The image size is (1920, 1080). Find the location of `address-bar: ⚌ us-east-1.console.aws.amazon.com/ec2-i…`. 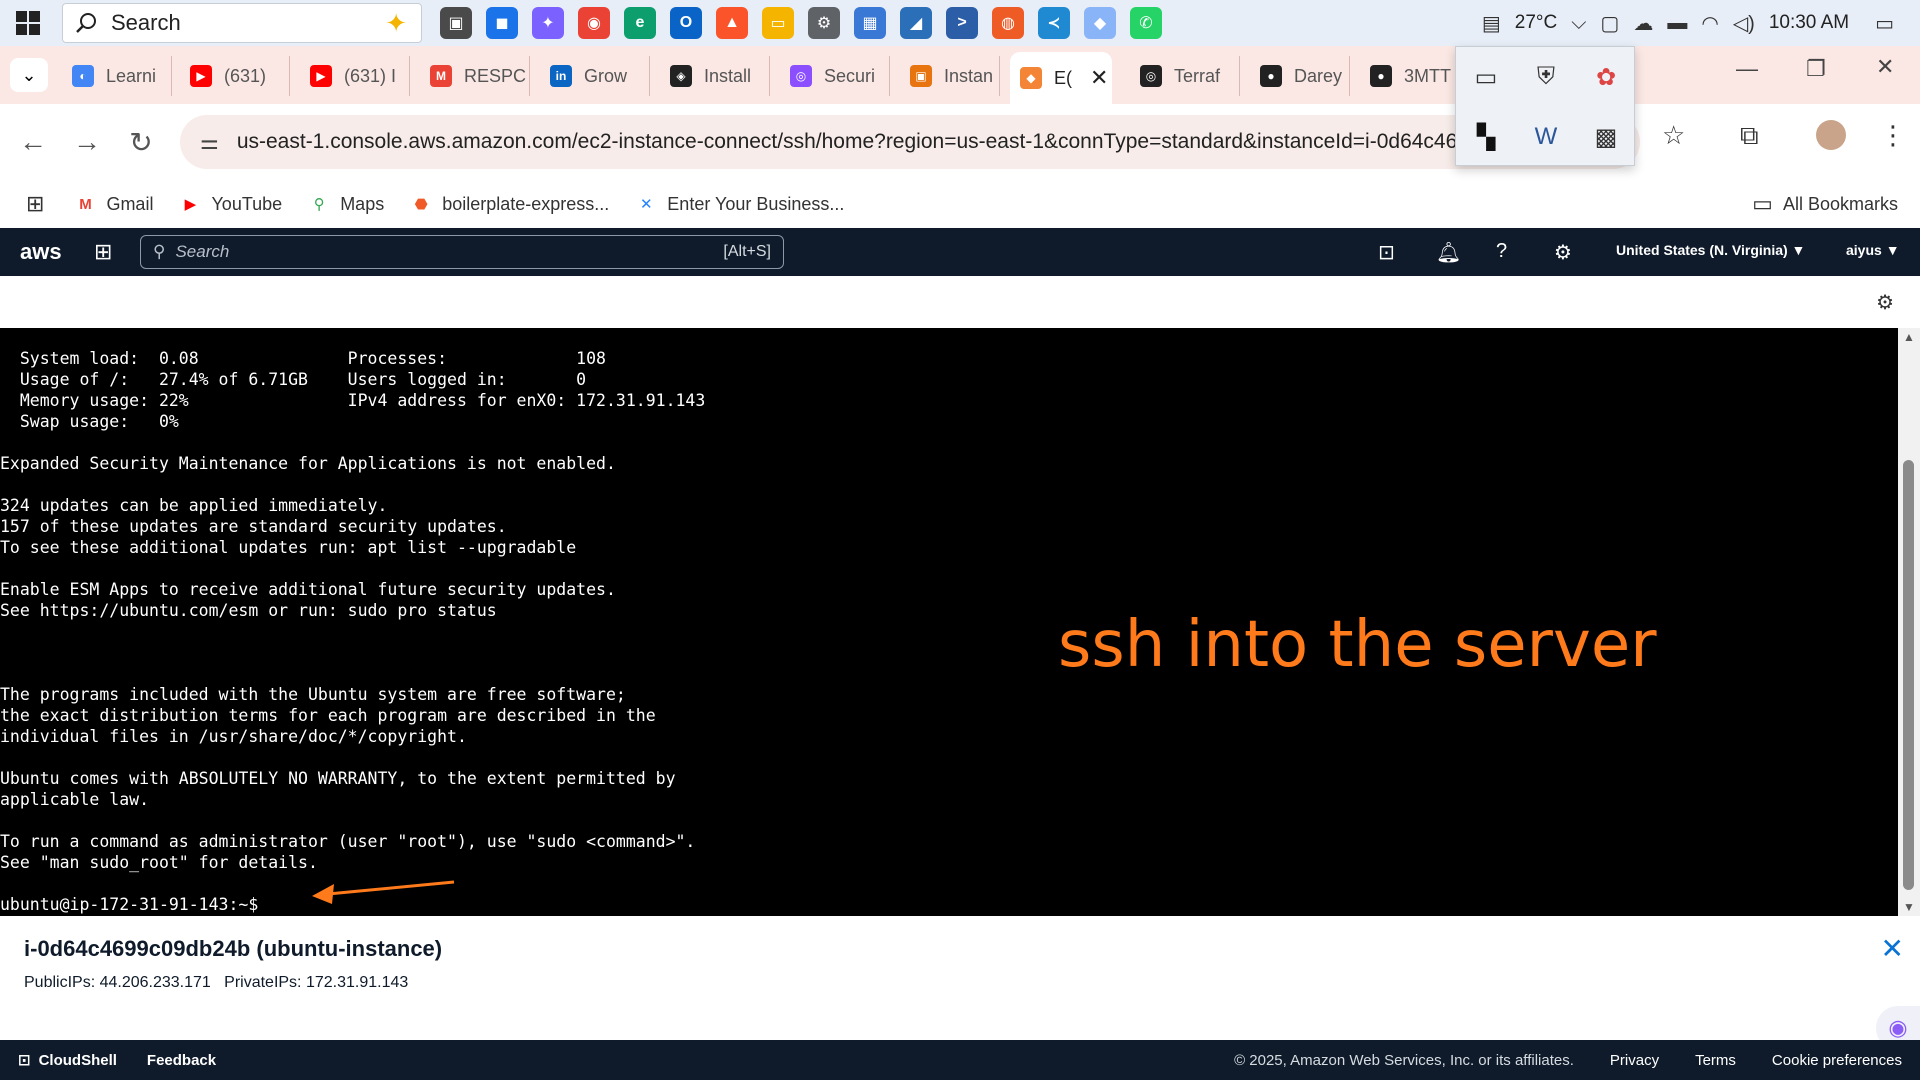

address-bar: ⚌ us-east-1.console.aws.amazon.com/ec2-i… is located at coordinates (910, 142).